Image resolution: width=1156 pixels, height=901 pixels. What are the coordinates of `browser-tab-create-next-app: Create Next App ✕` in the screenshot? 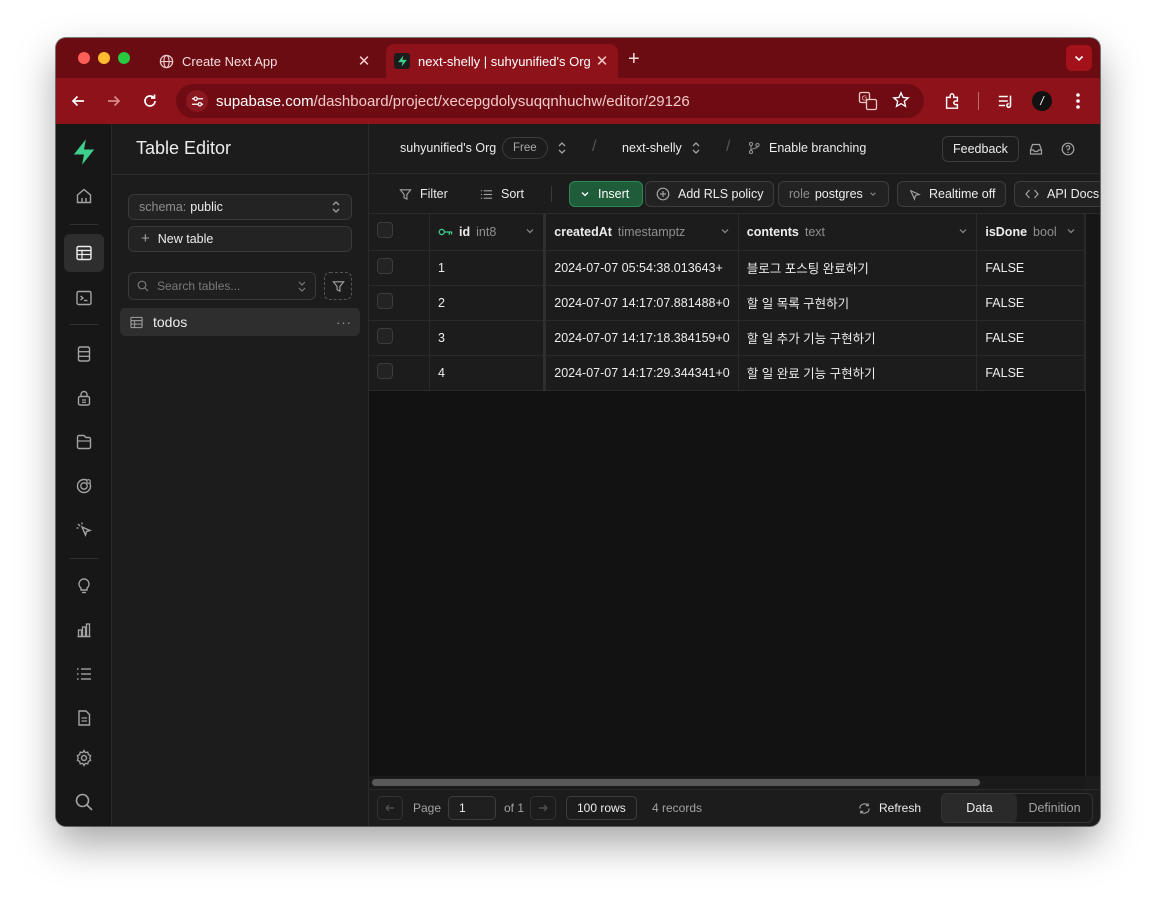 It's located at (264, 61).